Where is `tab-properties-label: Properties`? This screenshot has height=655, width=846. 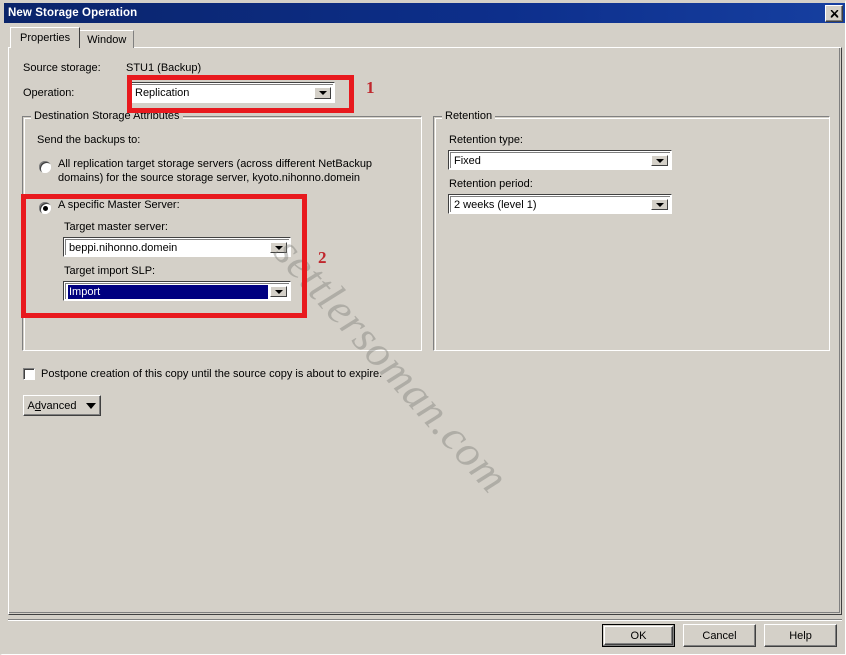
tab-properties-label: Properties is located at coordinates (45, 38).